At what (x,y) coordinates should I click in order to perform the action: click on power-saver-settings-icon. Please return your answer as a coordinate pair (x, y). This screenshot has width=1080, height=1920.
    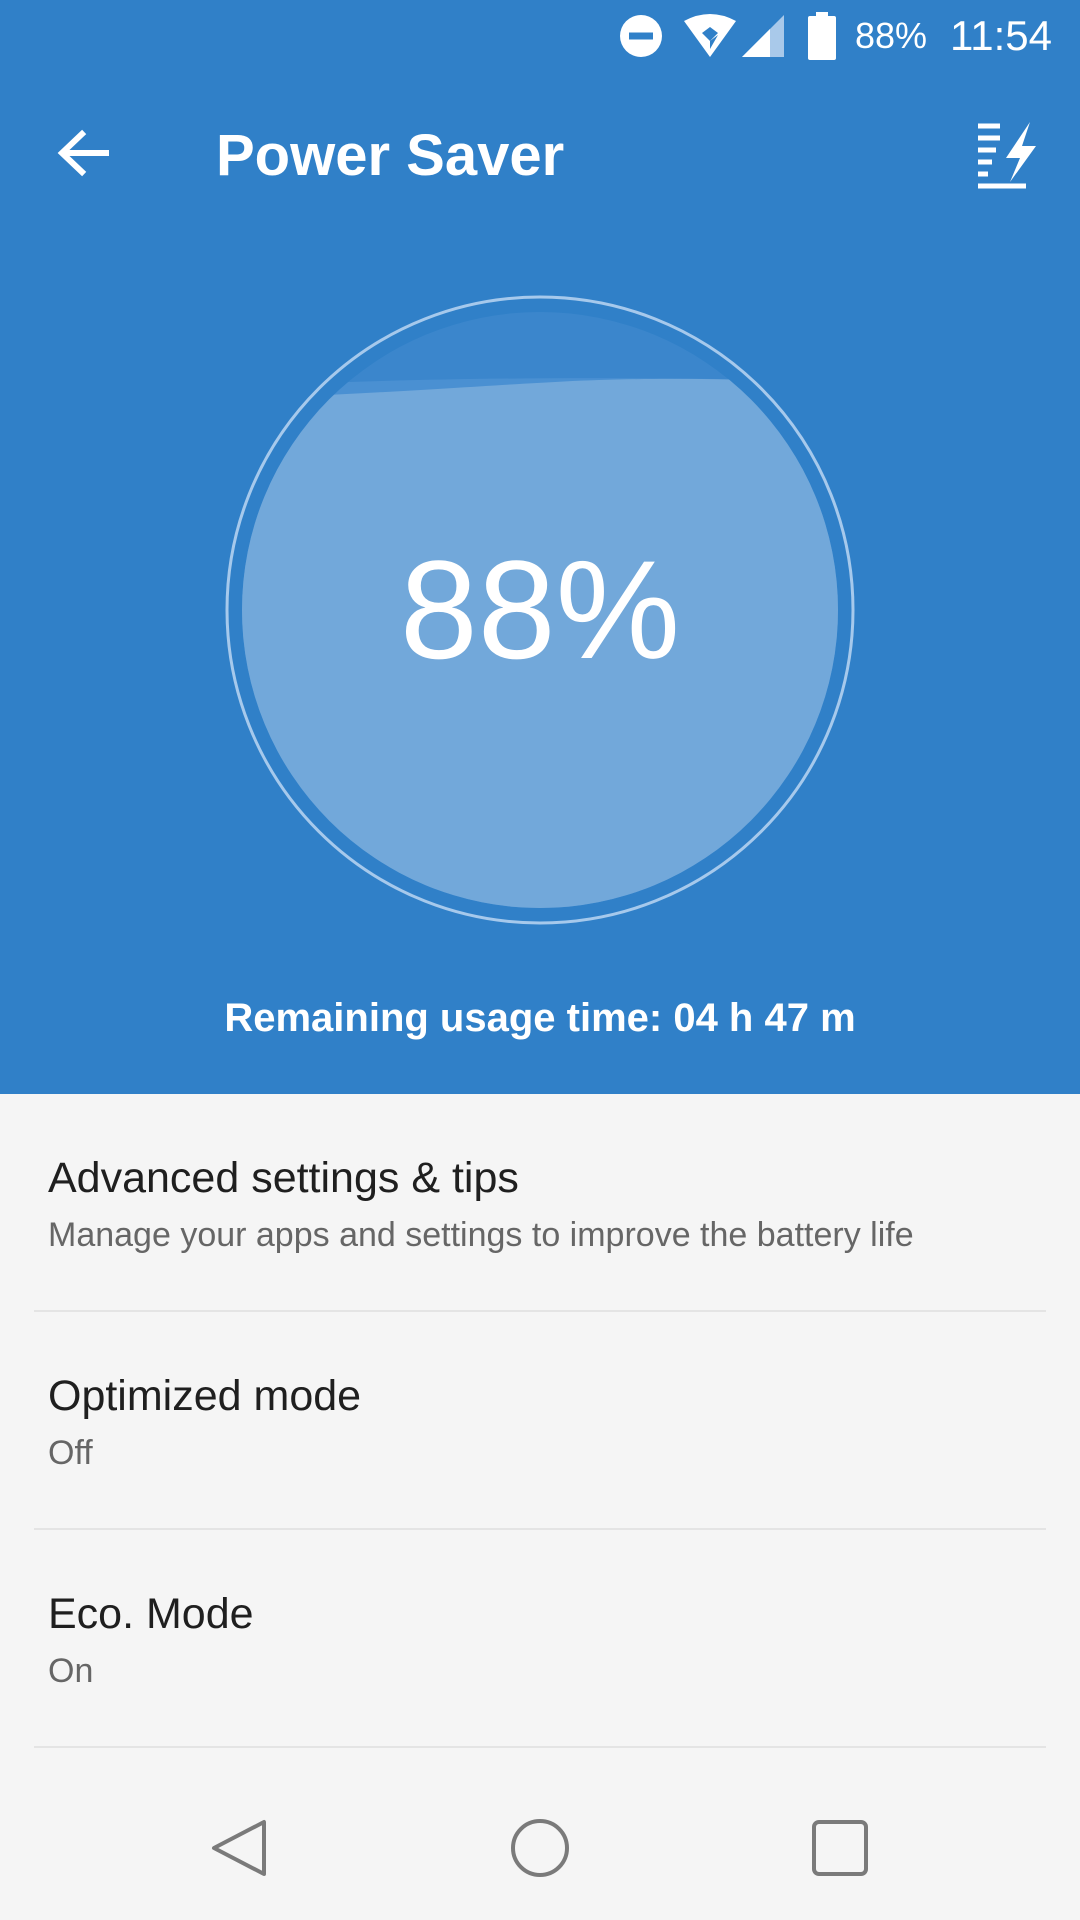
    Looking at the image, I should click on (1007, 155).